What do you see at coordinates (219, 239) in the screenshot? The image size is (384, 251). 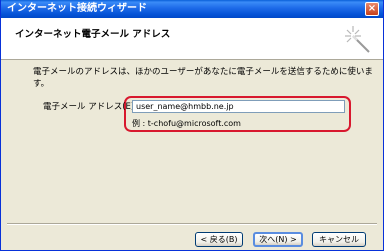 I see `back-button: < 戻る(B)` at bounding box center [219, 239].